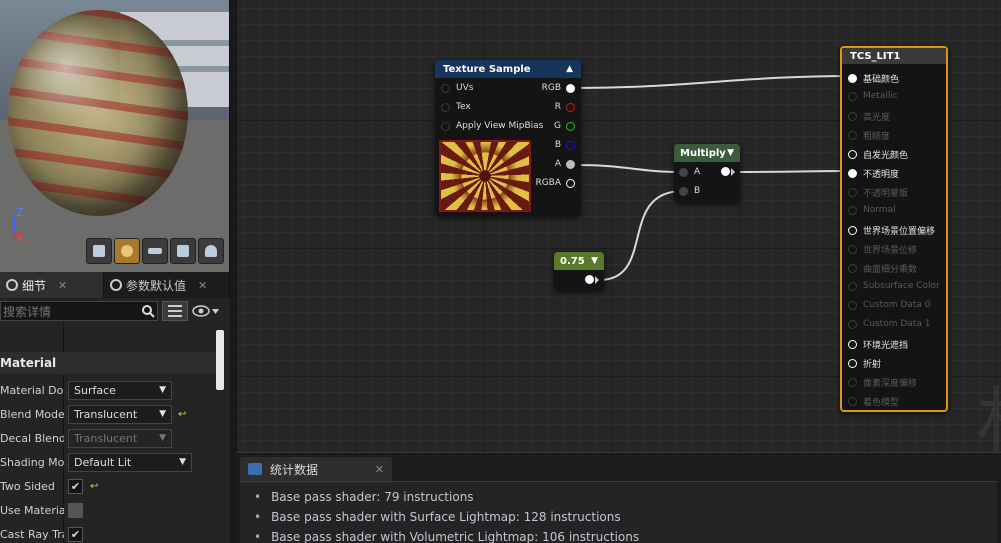  Describe the element at coordinates (873, 78) in the screenshot. I see `result-pin-base-color: 基础颜色` at that location.